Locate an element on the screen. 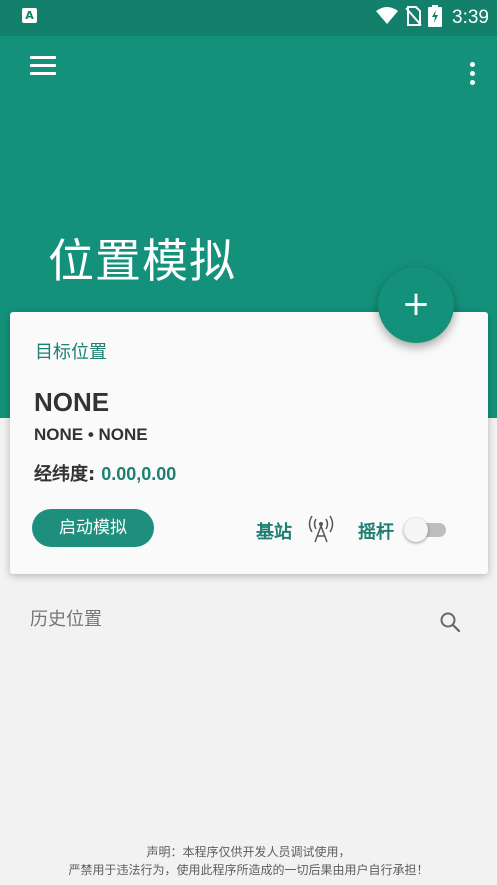 This screenshot has width=497, height=885. disclaimer-line-1: 声明：本程序仅供开发人员调试使用， is located at coordinates (248, 852).